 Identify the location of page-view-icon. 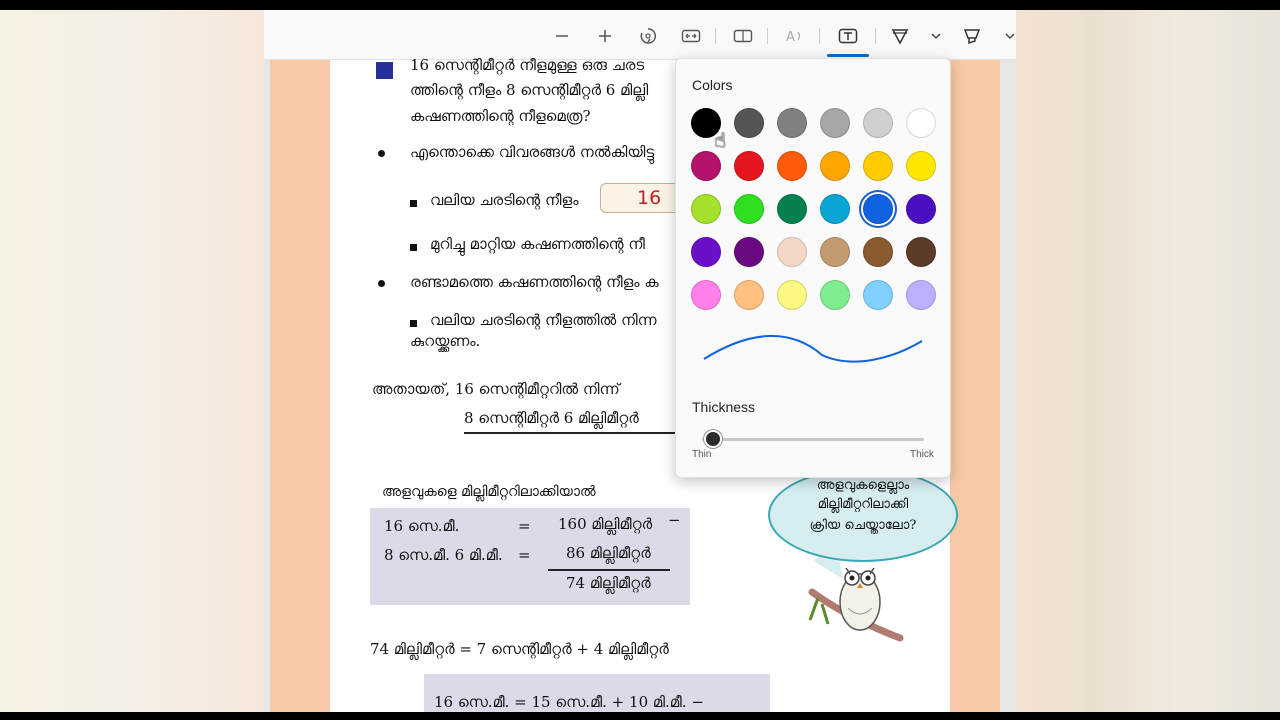
(743, 36).